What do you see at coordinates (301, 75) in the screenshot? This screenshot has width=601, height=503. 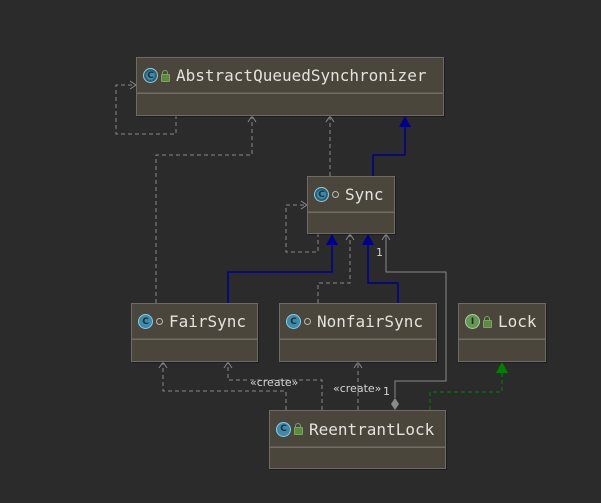 I see `class-name: AbstractQueuedSynchronizer` at bounding box center [301, 75].